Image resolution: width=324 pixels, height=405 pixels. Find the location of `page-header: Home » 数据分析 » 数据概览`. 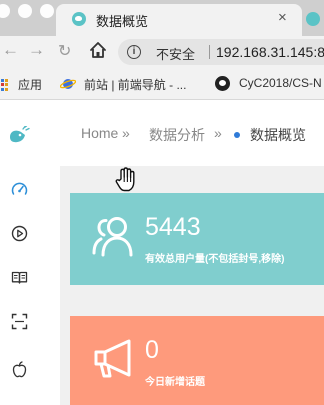

page-header: Home » 数据分析 » 数据概览 is located at coordinates (192, 133).